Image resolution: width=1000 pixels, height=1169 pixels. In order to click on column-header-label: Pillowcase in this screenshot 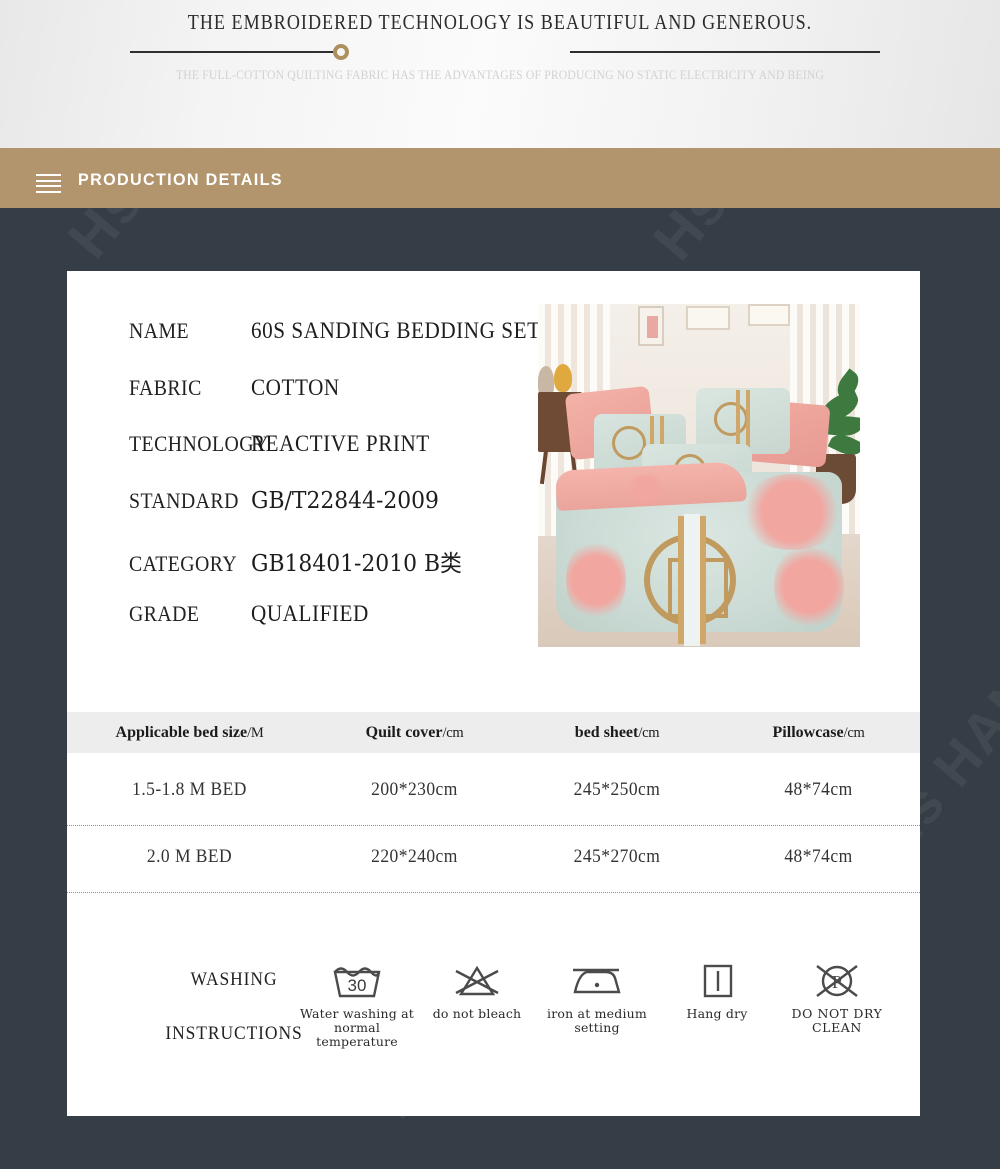, I will do `click(808, 732)`.